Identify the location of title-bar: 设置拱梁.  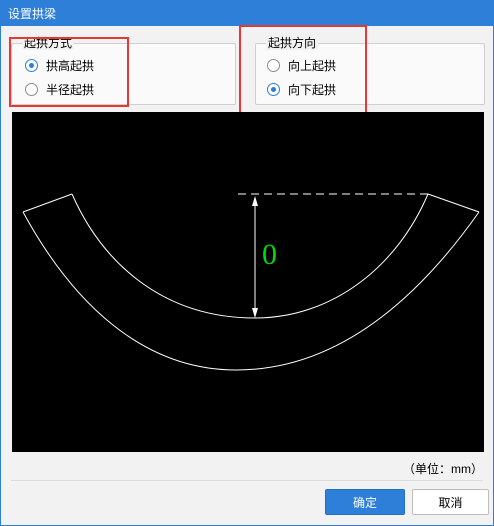
(247, 13).